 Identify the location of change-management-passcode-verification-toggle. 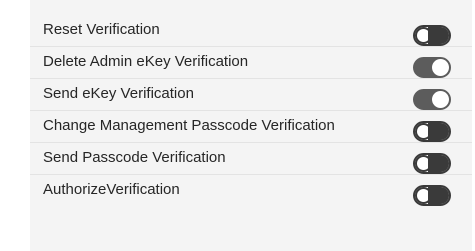
(432, 131).